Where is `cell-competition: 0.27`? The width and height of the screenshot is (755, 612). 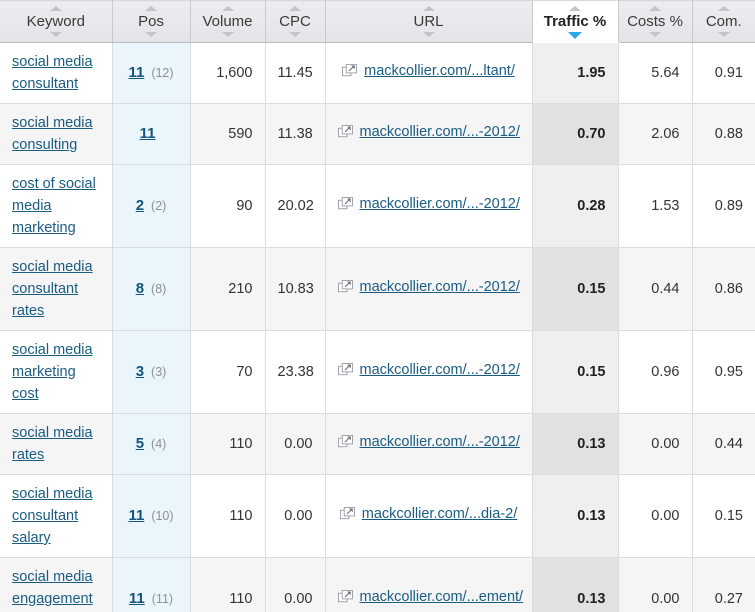 cell-competition: 0.27 is located at coordinates (723, 584).